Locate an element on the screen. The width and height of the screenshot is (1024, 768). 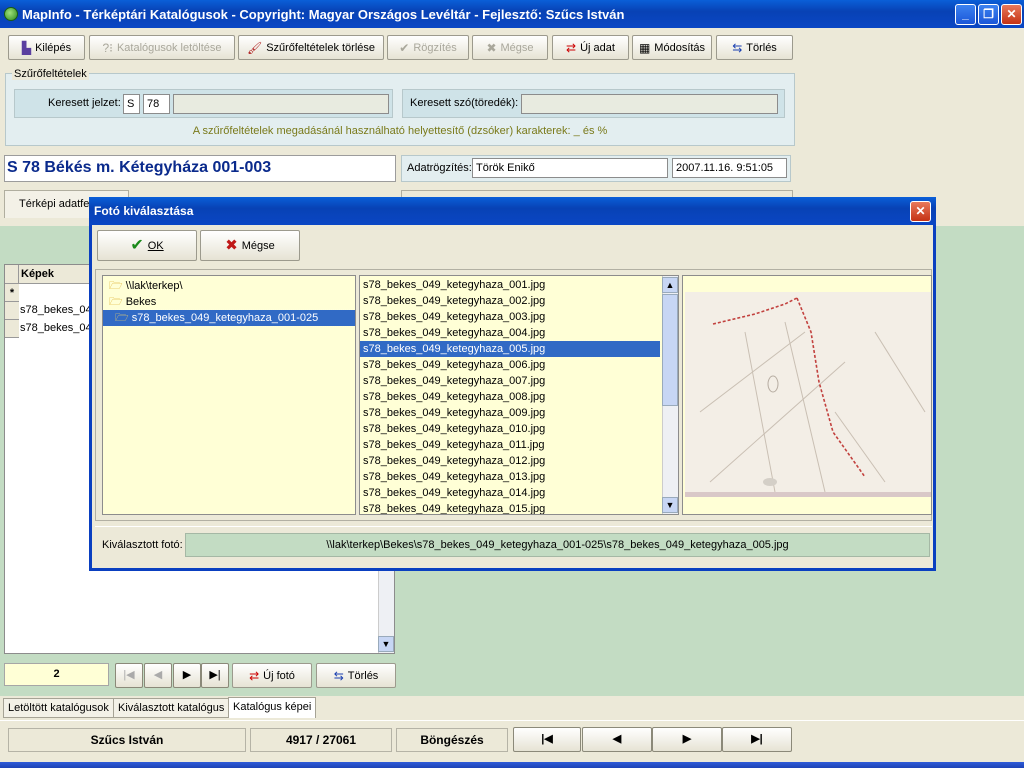
dialog-cancel-button: ✖ Mégse is located at coordinates (250, 245).